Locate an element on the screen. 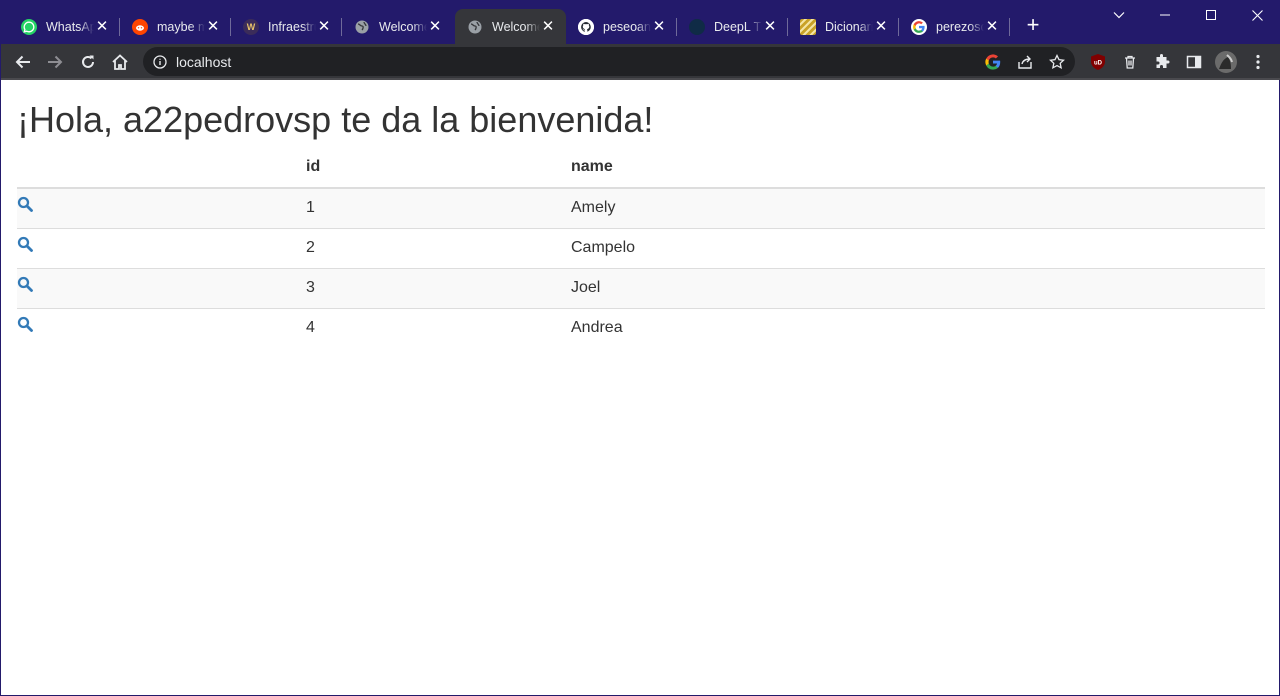 Image resolution: width=1280 pixels, height=696 pixels. url-text: localhost is located at coordinates (203, 62).